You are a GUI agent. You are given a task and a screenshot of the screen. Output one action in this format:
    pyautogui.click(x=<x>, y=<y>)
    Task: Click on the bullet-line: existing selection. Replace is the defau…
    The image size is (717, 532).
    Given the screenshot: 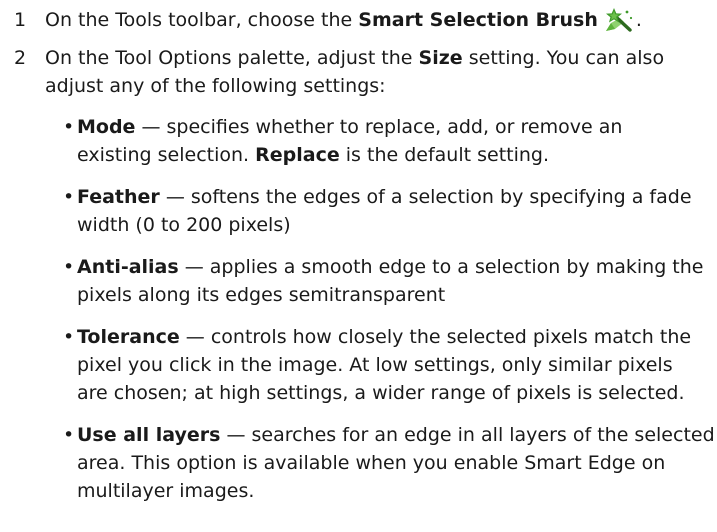 What is the action you would take?
    pyautogui.click(x=397, y=155)
    